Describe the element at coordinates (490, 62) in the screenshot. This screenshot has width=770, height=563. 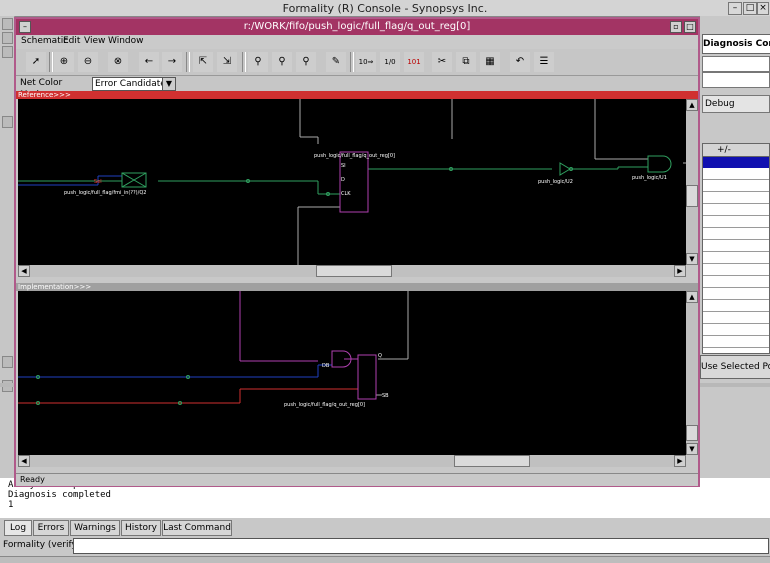
I see `grid-icon: ▦` at that location.